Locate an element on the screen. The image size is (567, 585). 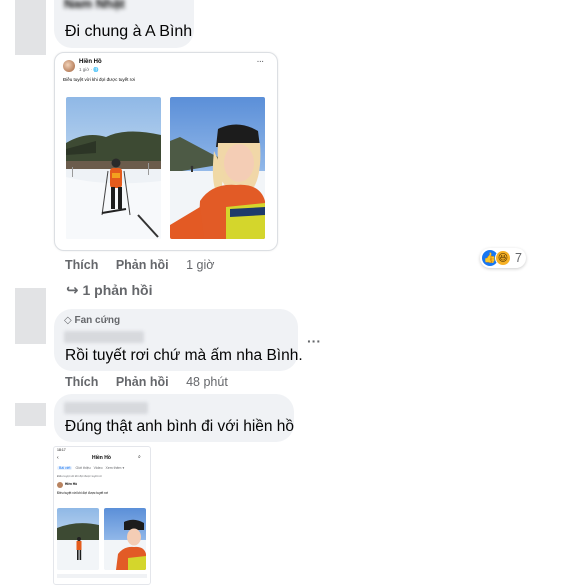
reaction-count: 7 is located at coordinates (518, 258).